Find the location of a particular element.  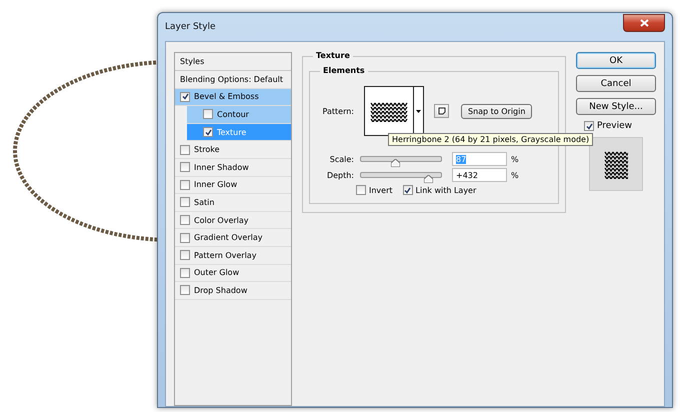

close-button is located at coordinates (644, 23).